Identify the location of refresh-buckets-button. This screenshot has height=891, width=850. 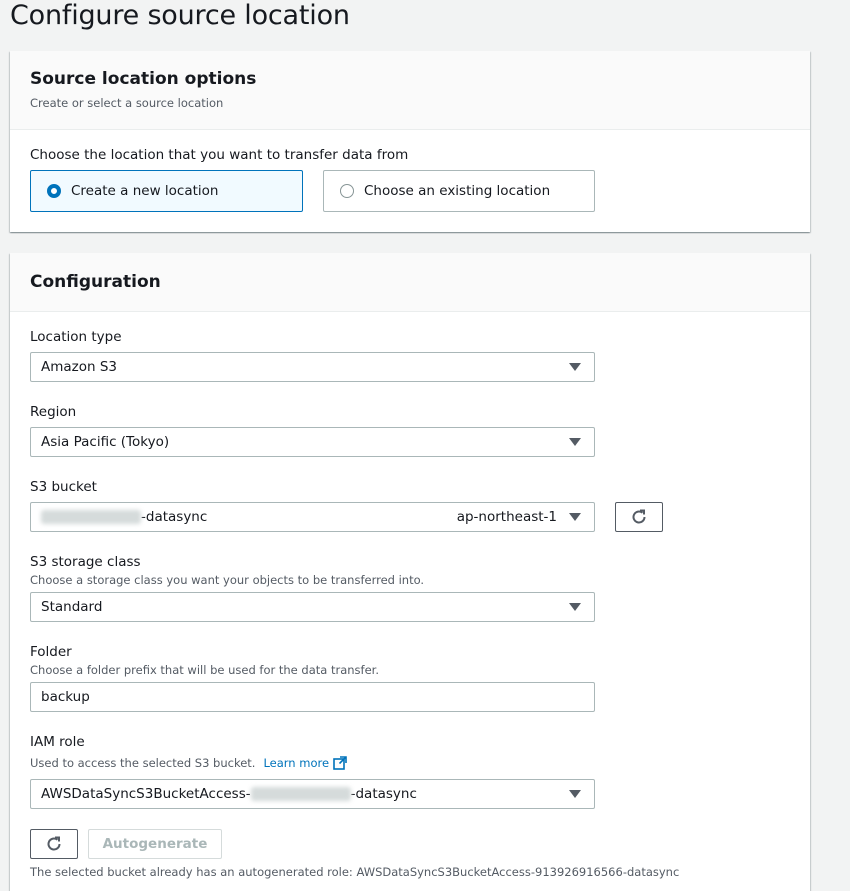
(639, 517).